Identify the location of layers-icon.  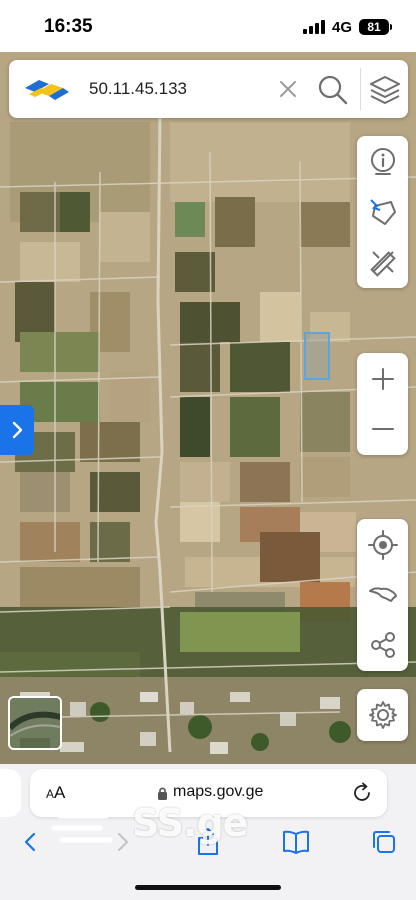
(385, 90).